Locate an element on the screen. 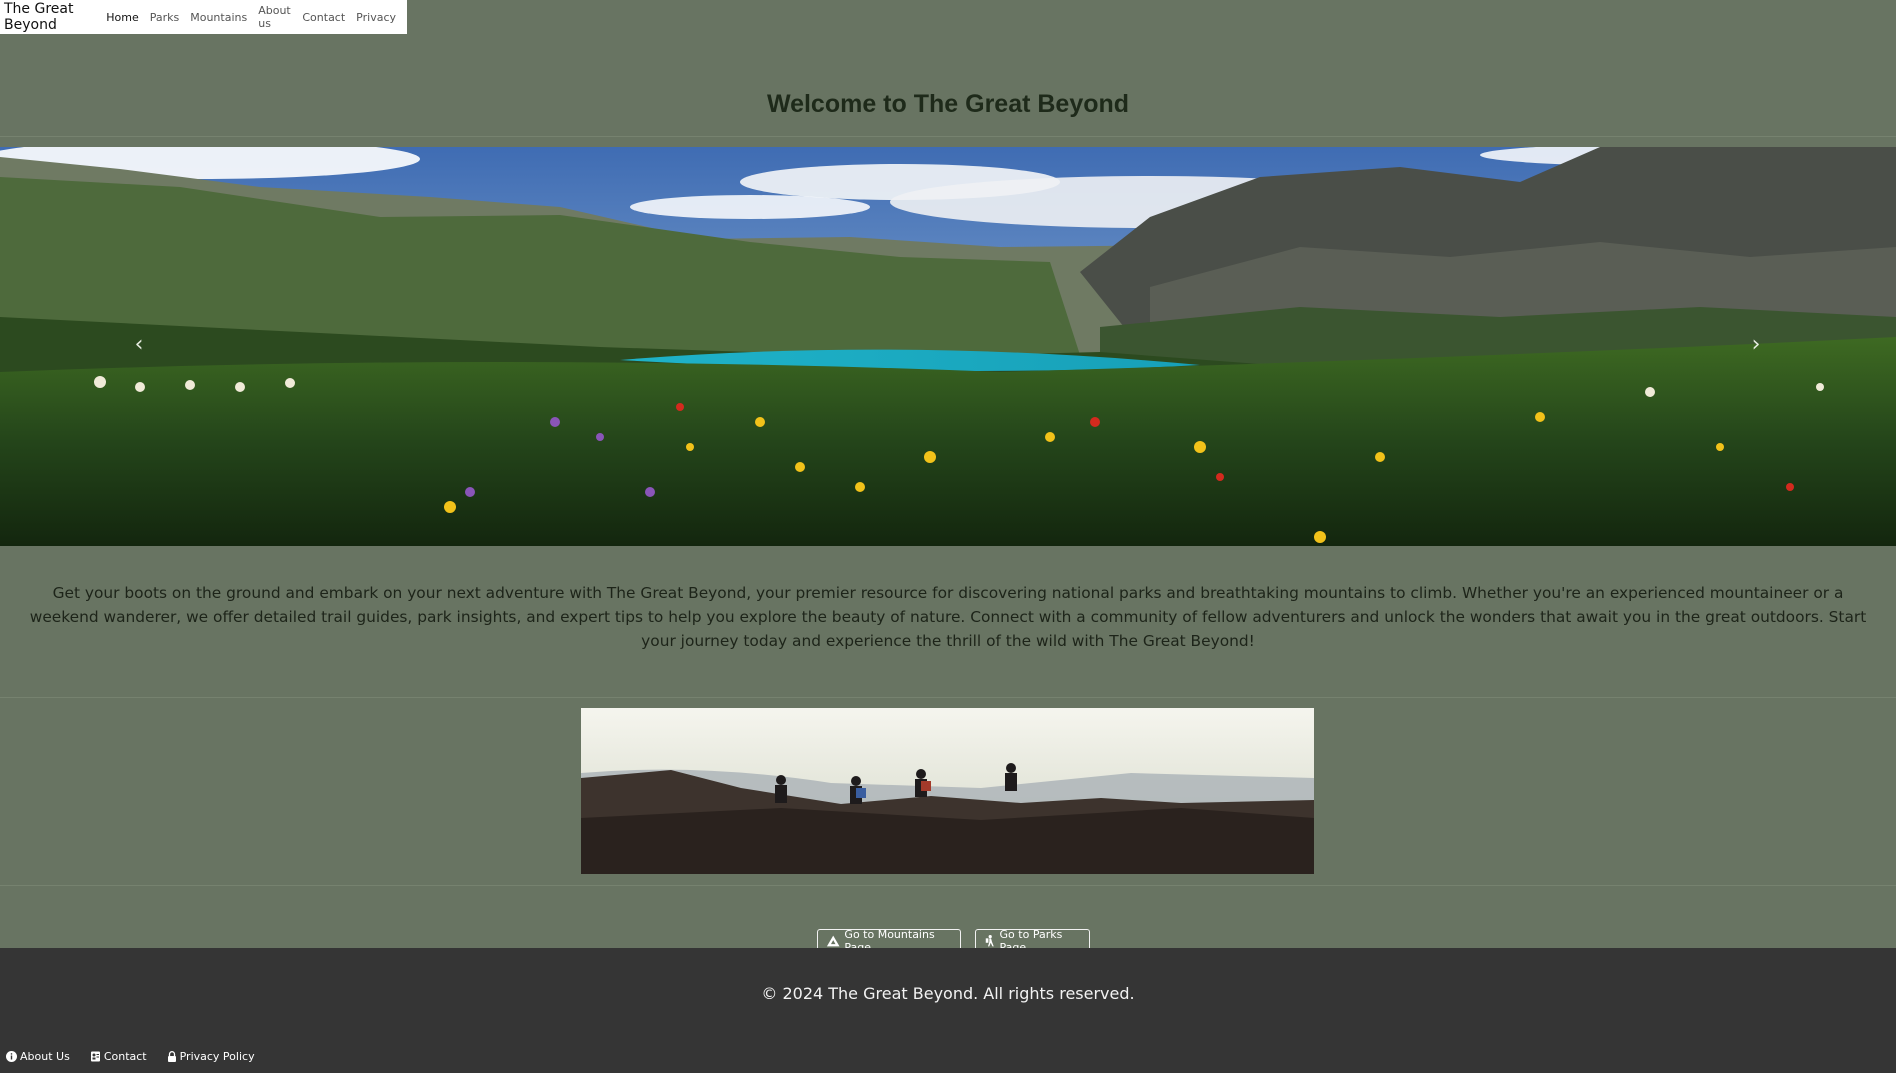  footer-links: About Us Contact Privacy Policy is located at coordinates (140, 1056).